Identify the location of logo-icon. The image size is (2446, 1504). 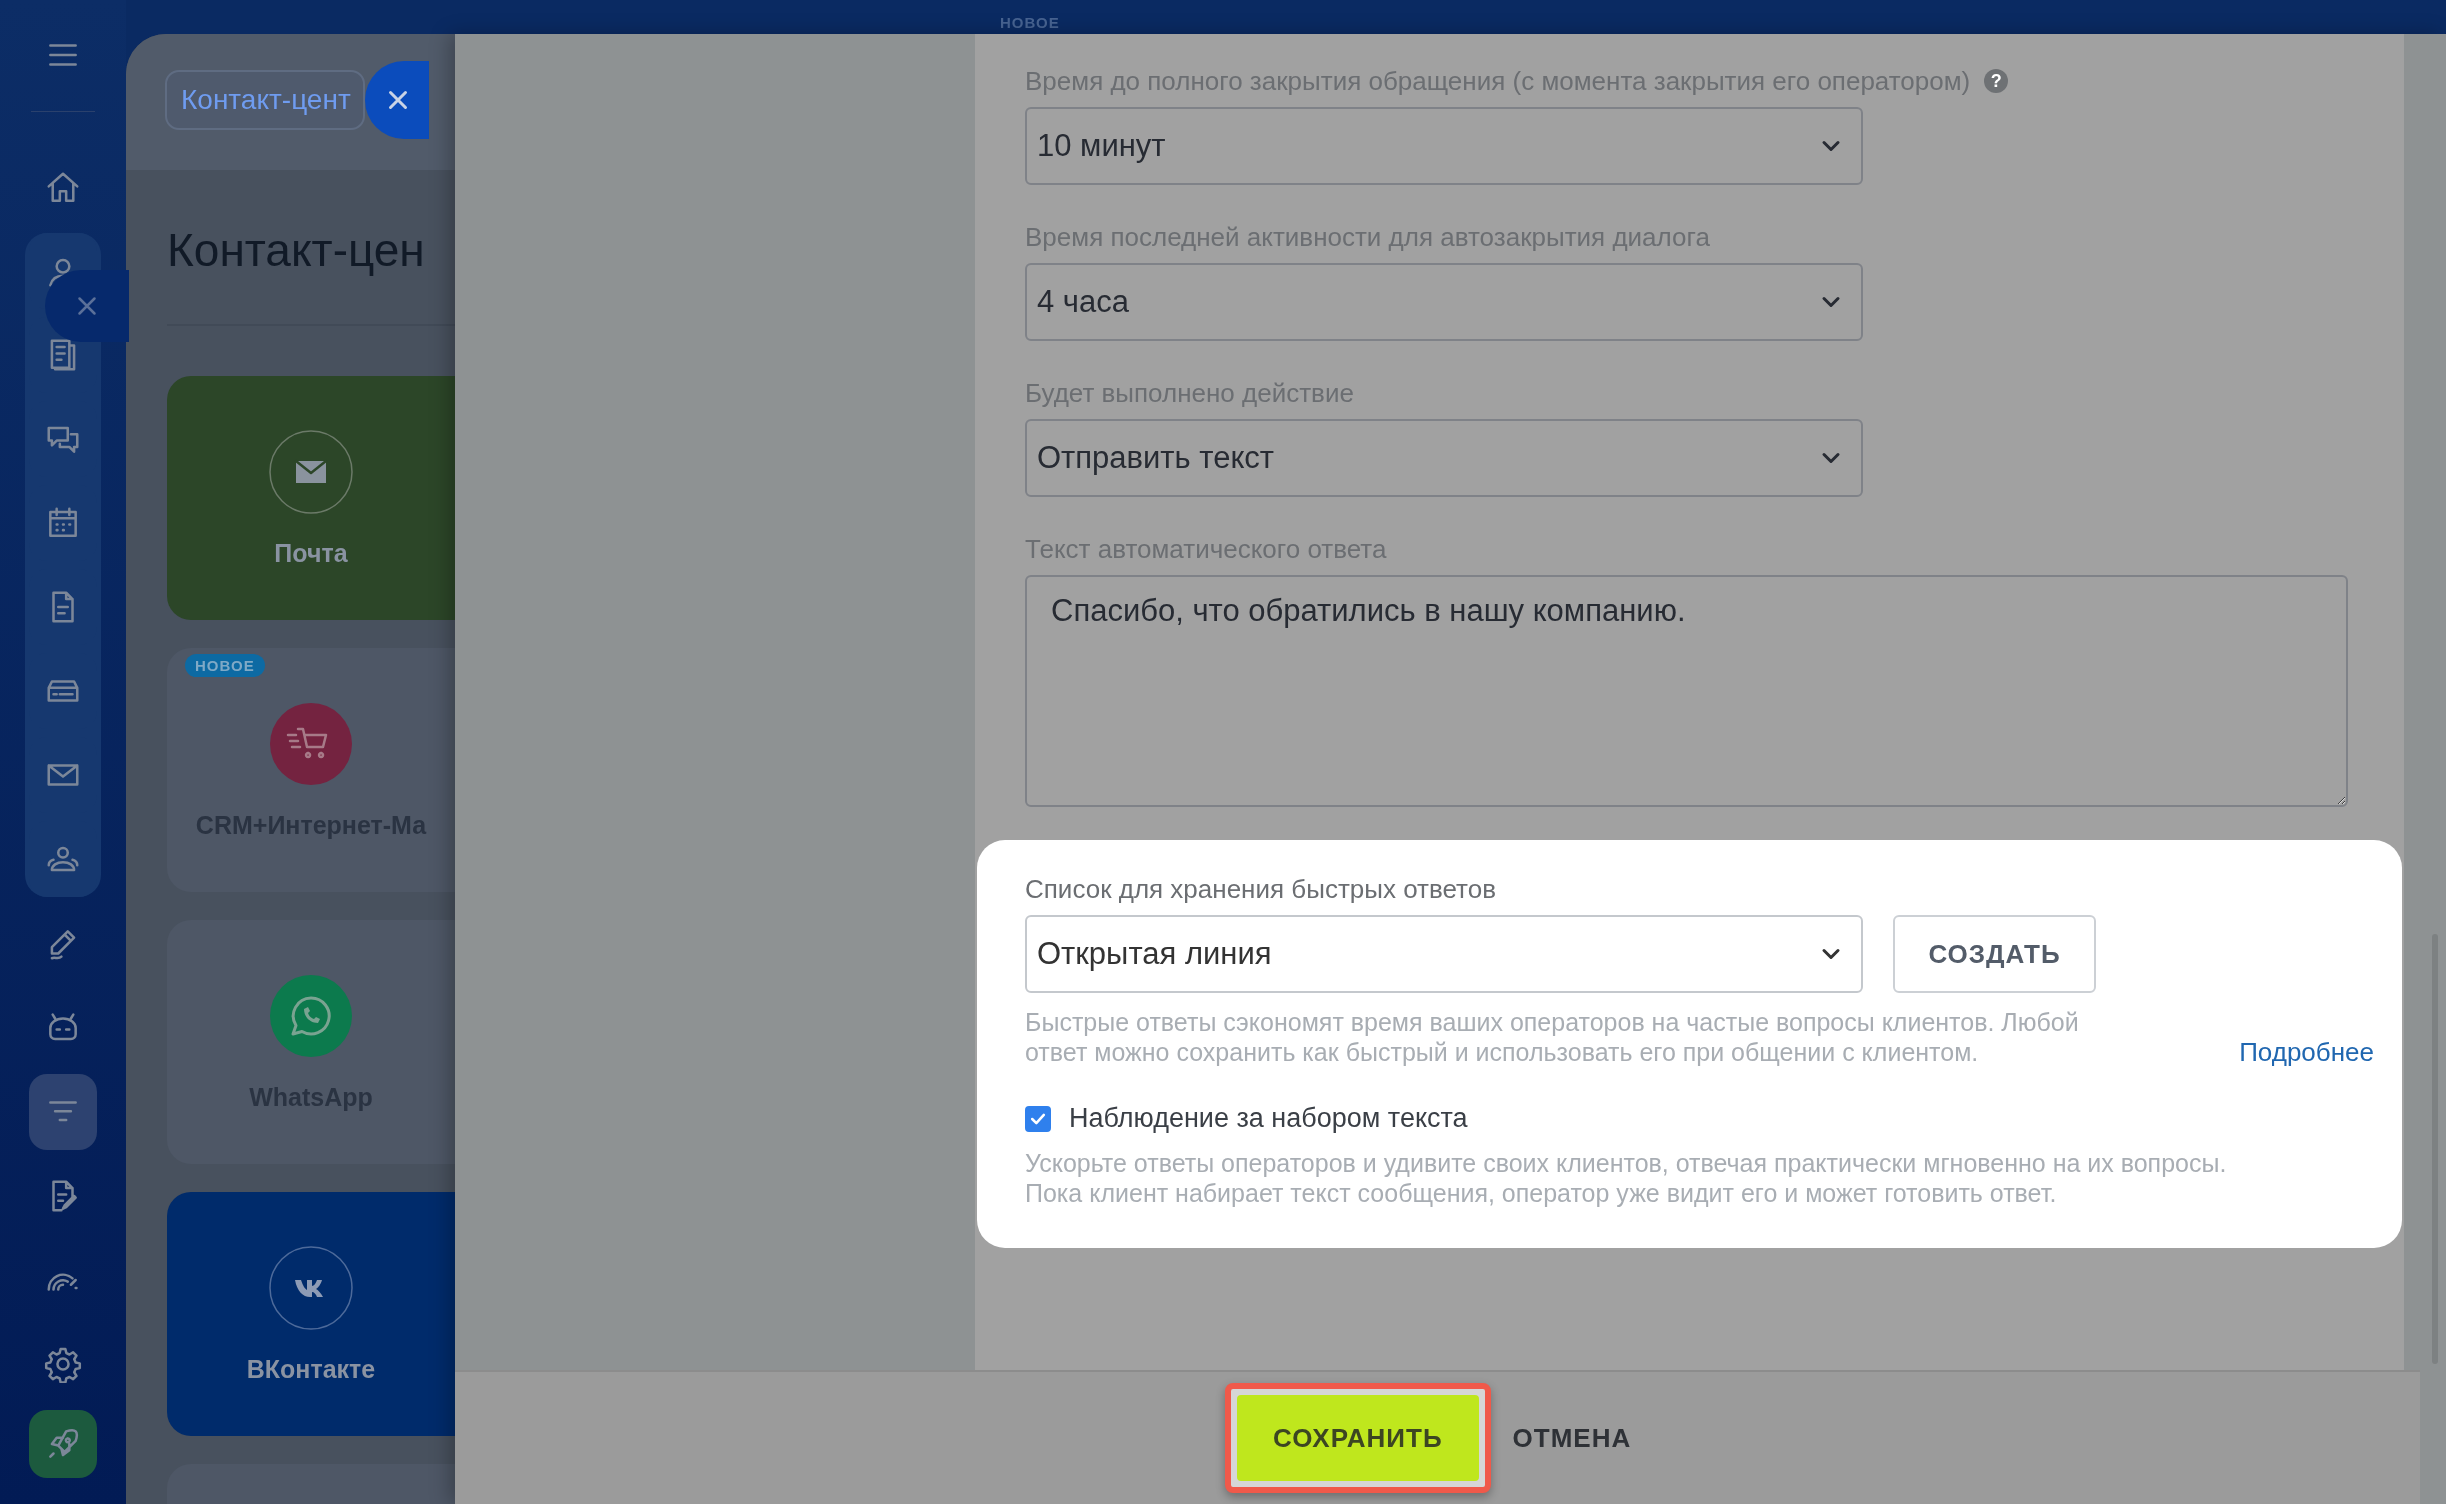
(311, 1287).